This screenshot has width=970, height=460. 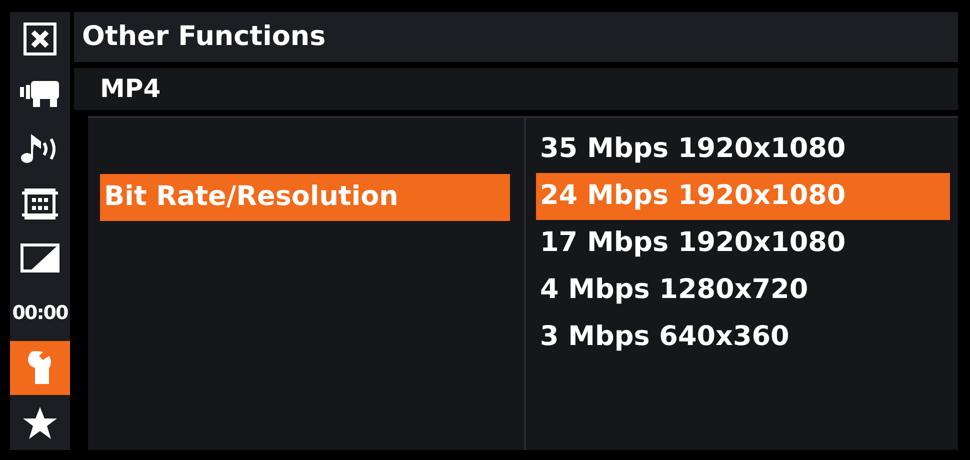 I want to click on exposure-icon, so click(x=40, y=258).